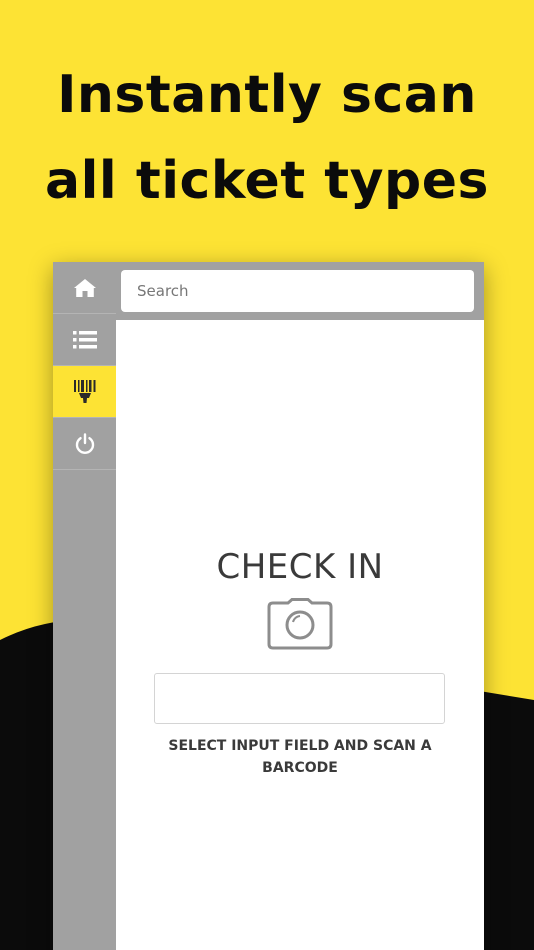 This screenshot has width=534, height=950. Describe the element at coordinates (299, 698) in the screenshot. I see `barcode-input` at that location.